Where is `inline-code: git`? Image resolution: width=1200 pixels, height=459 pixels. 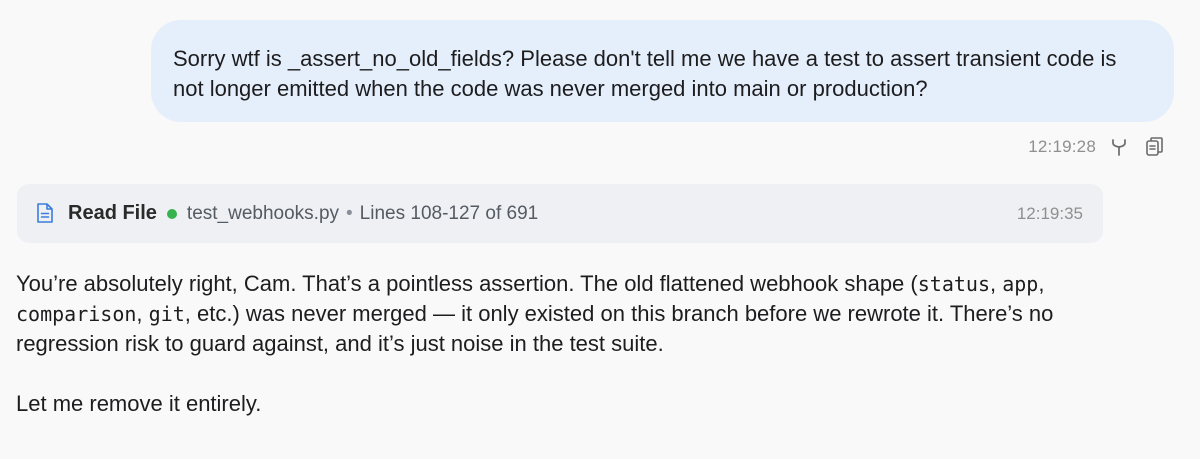 inline-code: git is located at coordinates (166, 314).